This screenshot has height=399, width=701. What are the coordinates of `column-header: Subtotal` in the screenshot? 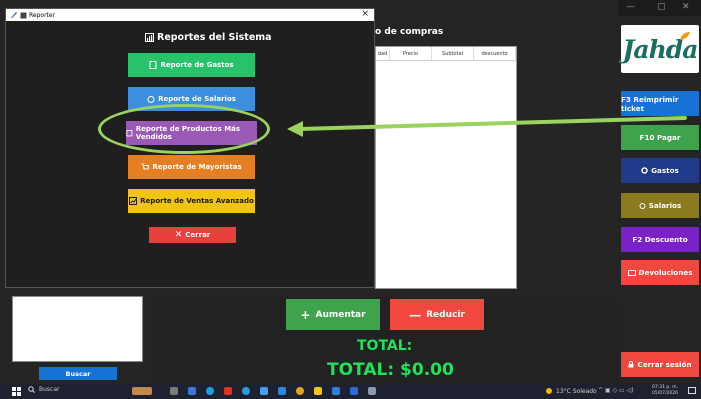 It's located at (453, 53).